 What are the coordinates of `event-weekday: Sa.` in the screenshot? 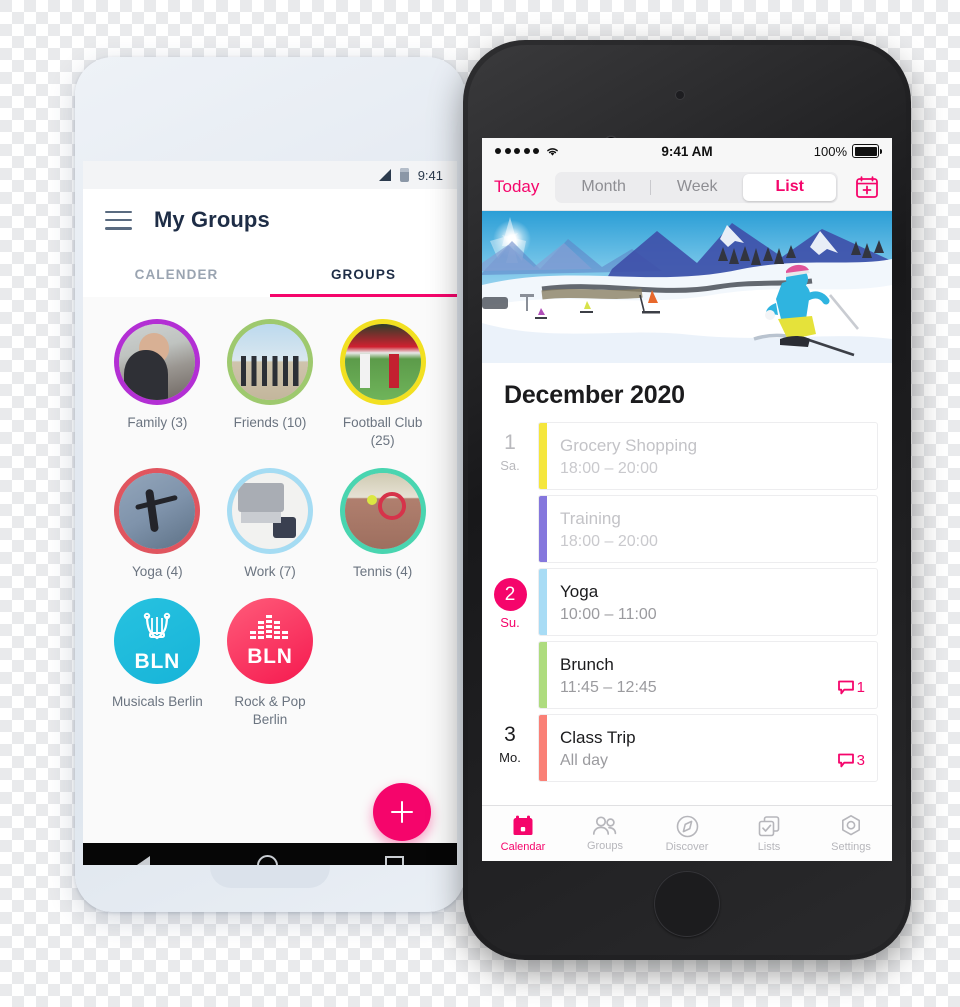 It's located at (510, 466).